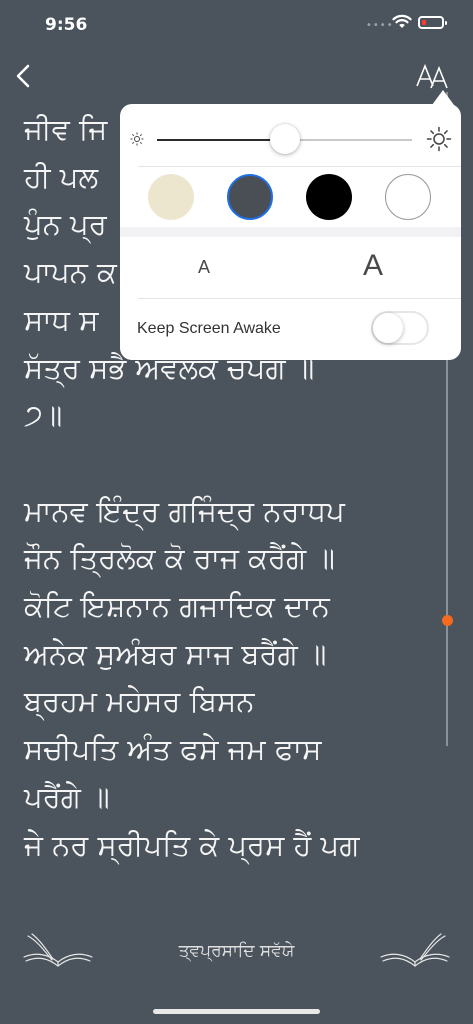  Describe the element at coordinates (66, 25) in the screenshot. I see `status-time: 9:56` at that location.